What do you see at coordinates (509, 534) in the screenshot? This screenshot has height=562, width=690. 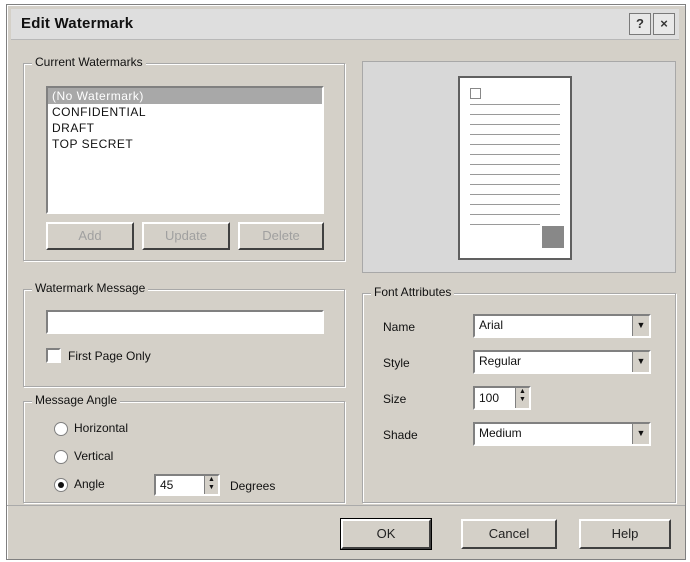 I see `cancel-button: Cancel` at bounding box center [509, 534].